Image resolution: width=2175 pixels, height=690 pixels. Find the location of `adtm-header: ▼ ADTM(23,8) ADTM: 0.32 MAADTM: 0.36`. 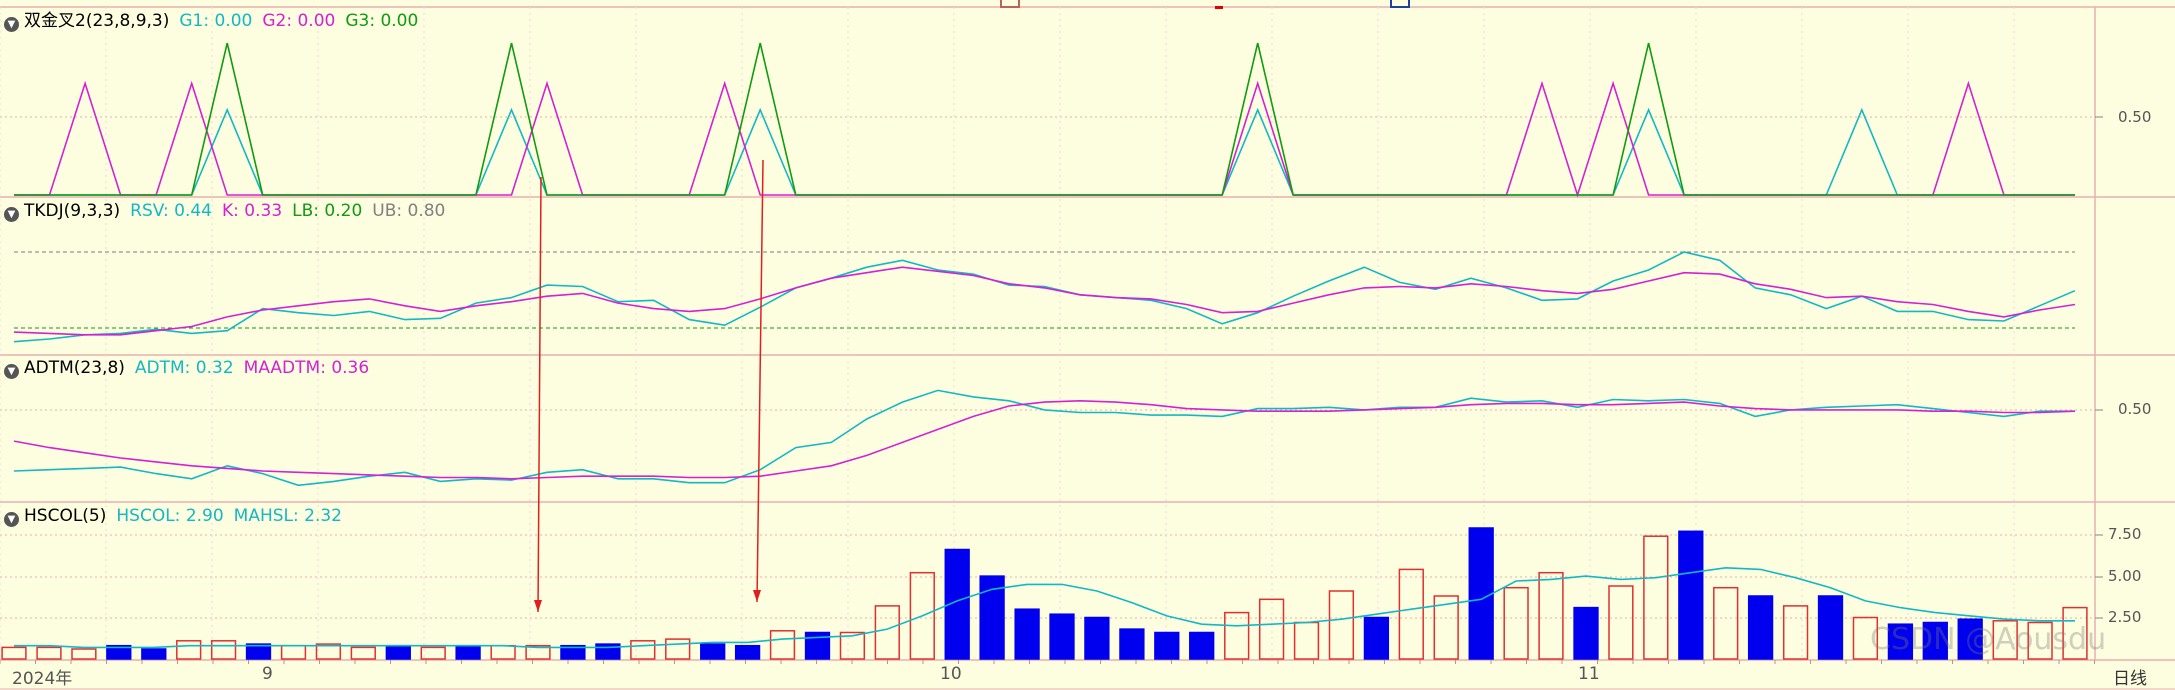

adtm-header: ▼ ADTM(23,8) ADTM: 0.32 MAADTM: 0.36 is located at coordinates (191, 368).